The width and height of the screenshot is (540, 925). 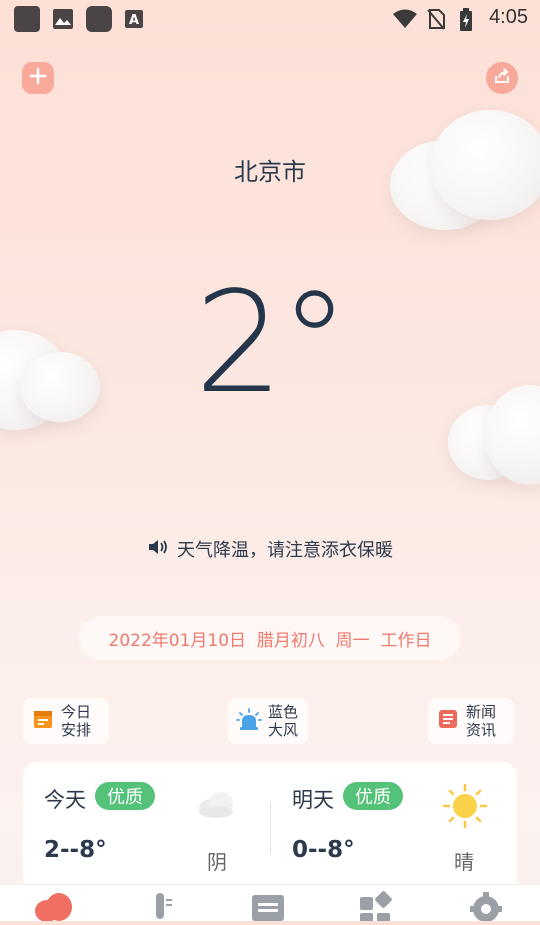 I want to click on today-quality-badge: 优质, so click(x=125, y=796).